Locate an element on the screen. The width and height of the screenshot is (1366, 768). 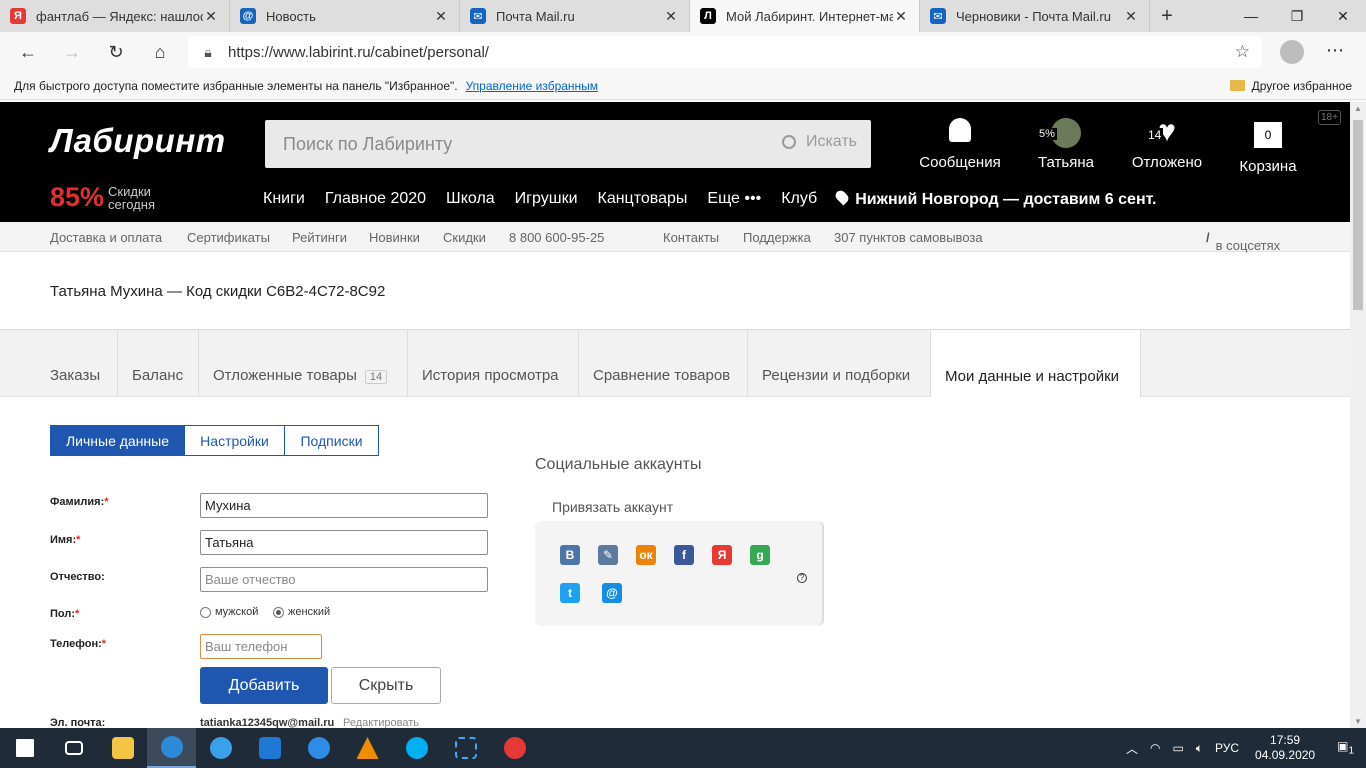
personal-subtab: Личные данные is located at coordinates (117, 440).